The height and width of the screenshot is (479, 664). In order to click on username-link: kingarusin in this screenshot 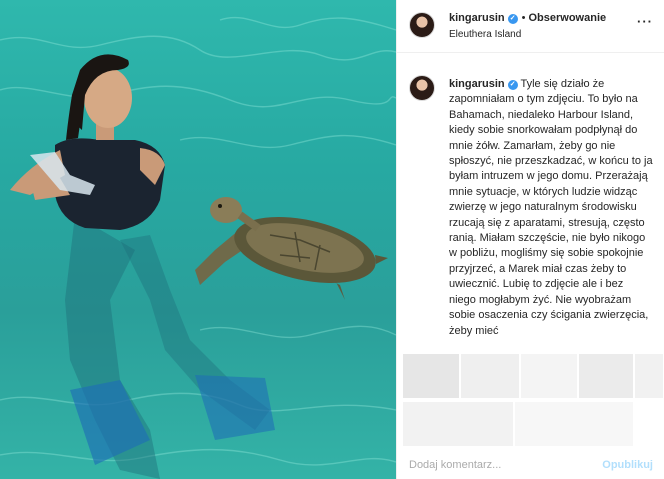, I will do `click(477, 18)`.